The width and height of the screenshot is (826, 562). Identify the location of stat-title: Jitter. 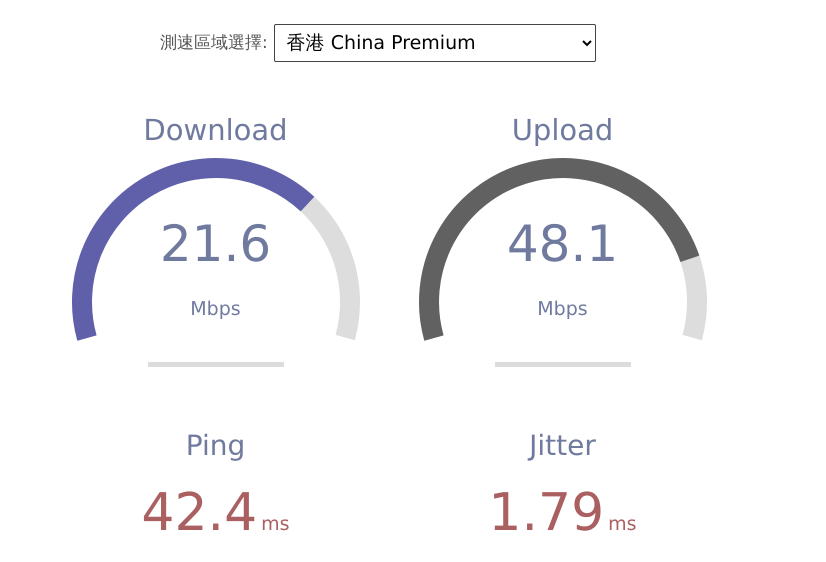
(561, 446).